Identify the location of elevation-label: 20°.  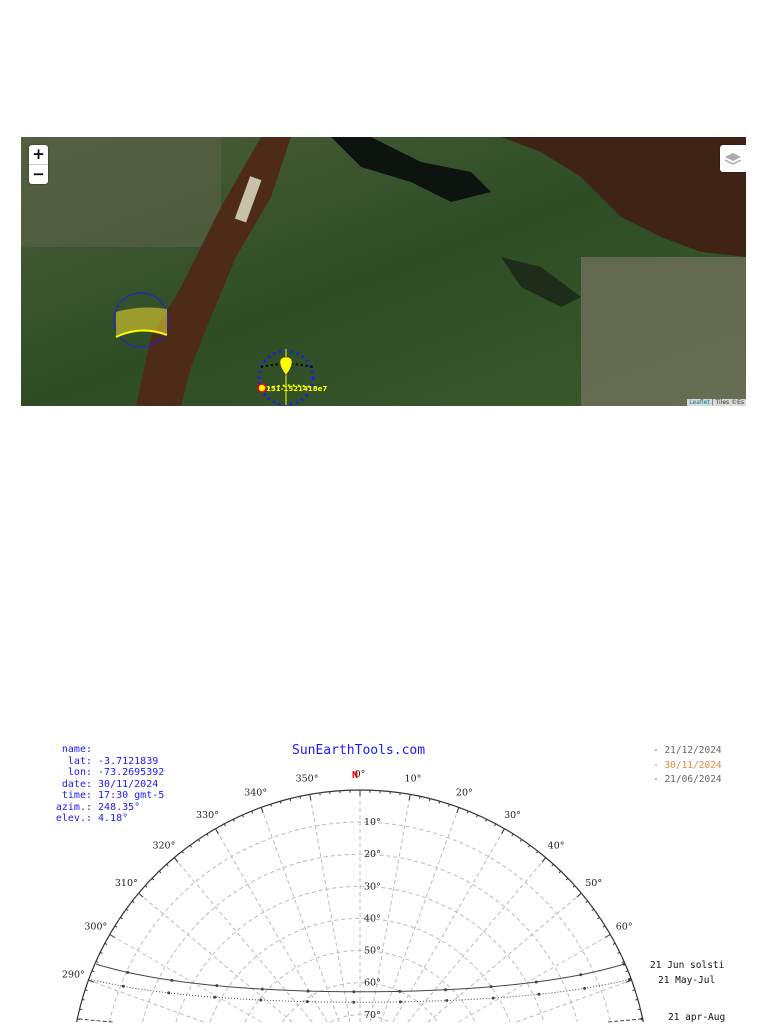
(372, 854).